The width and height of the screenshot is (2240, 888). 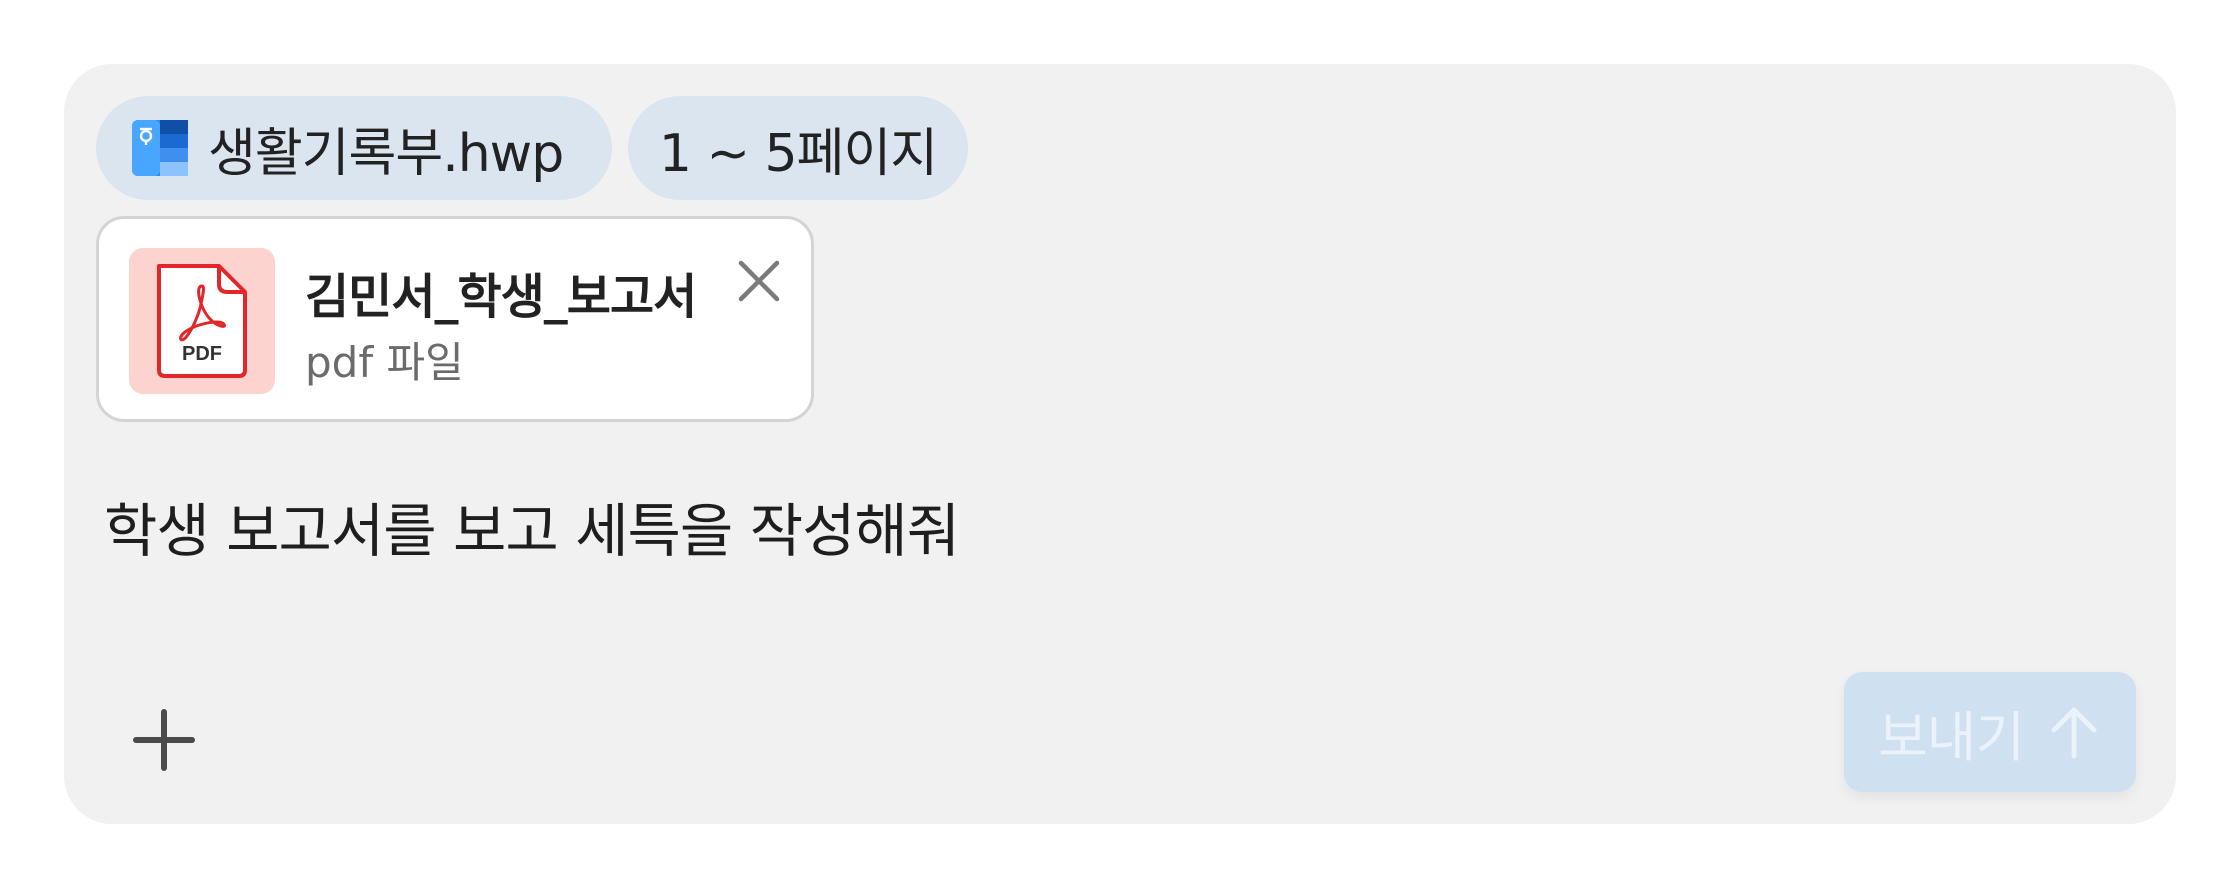 What do you see at coordinates (1951, 737) in the screenshot?
I see `send-button-label: 보내기` at bounding box center [1951, 737].